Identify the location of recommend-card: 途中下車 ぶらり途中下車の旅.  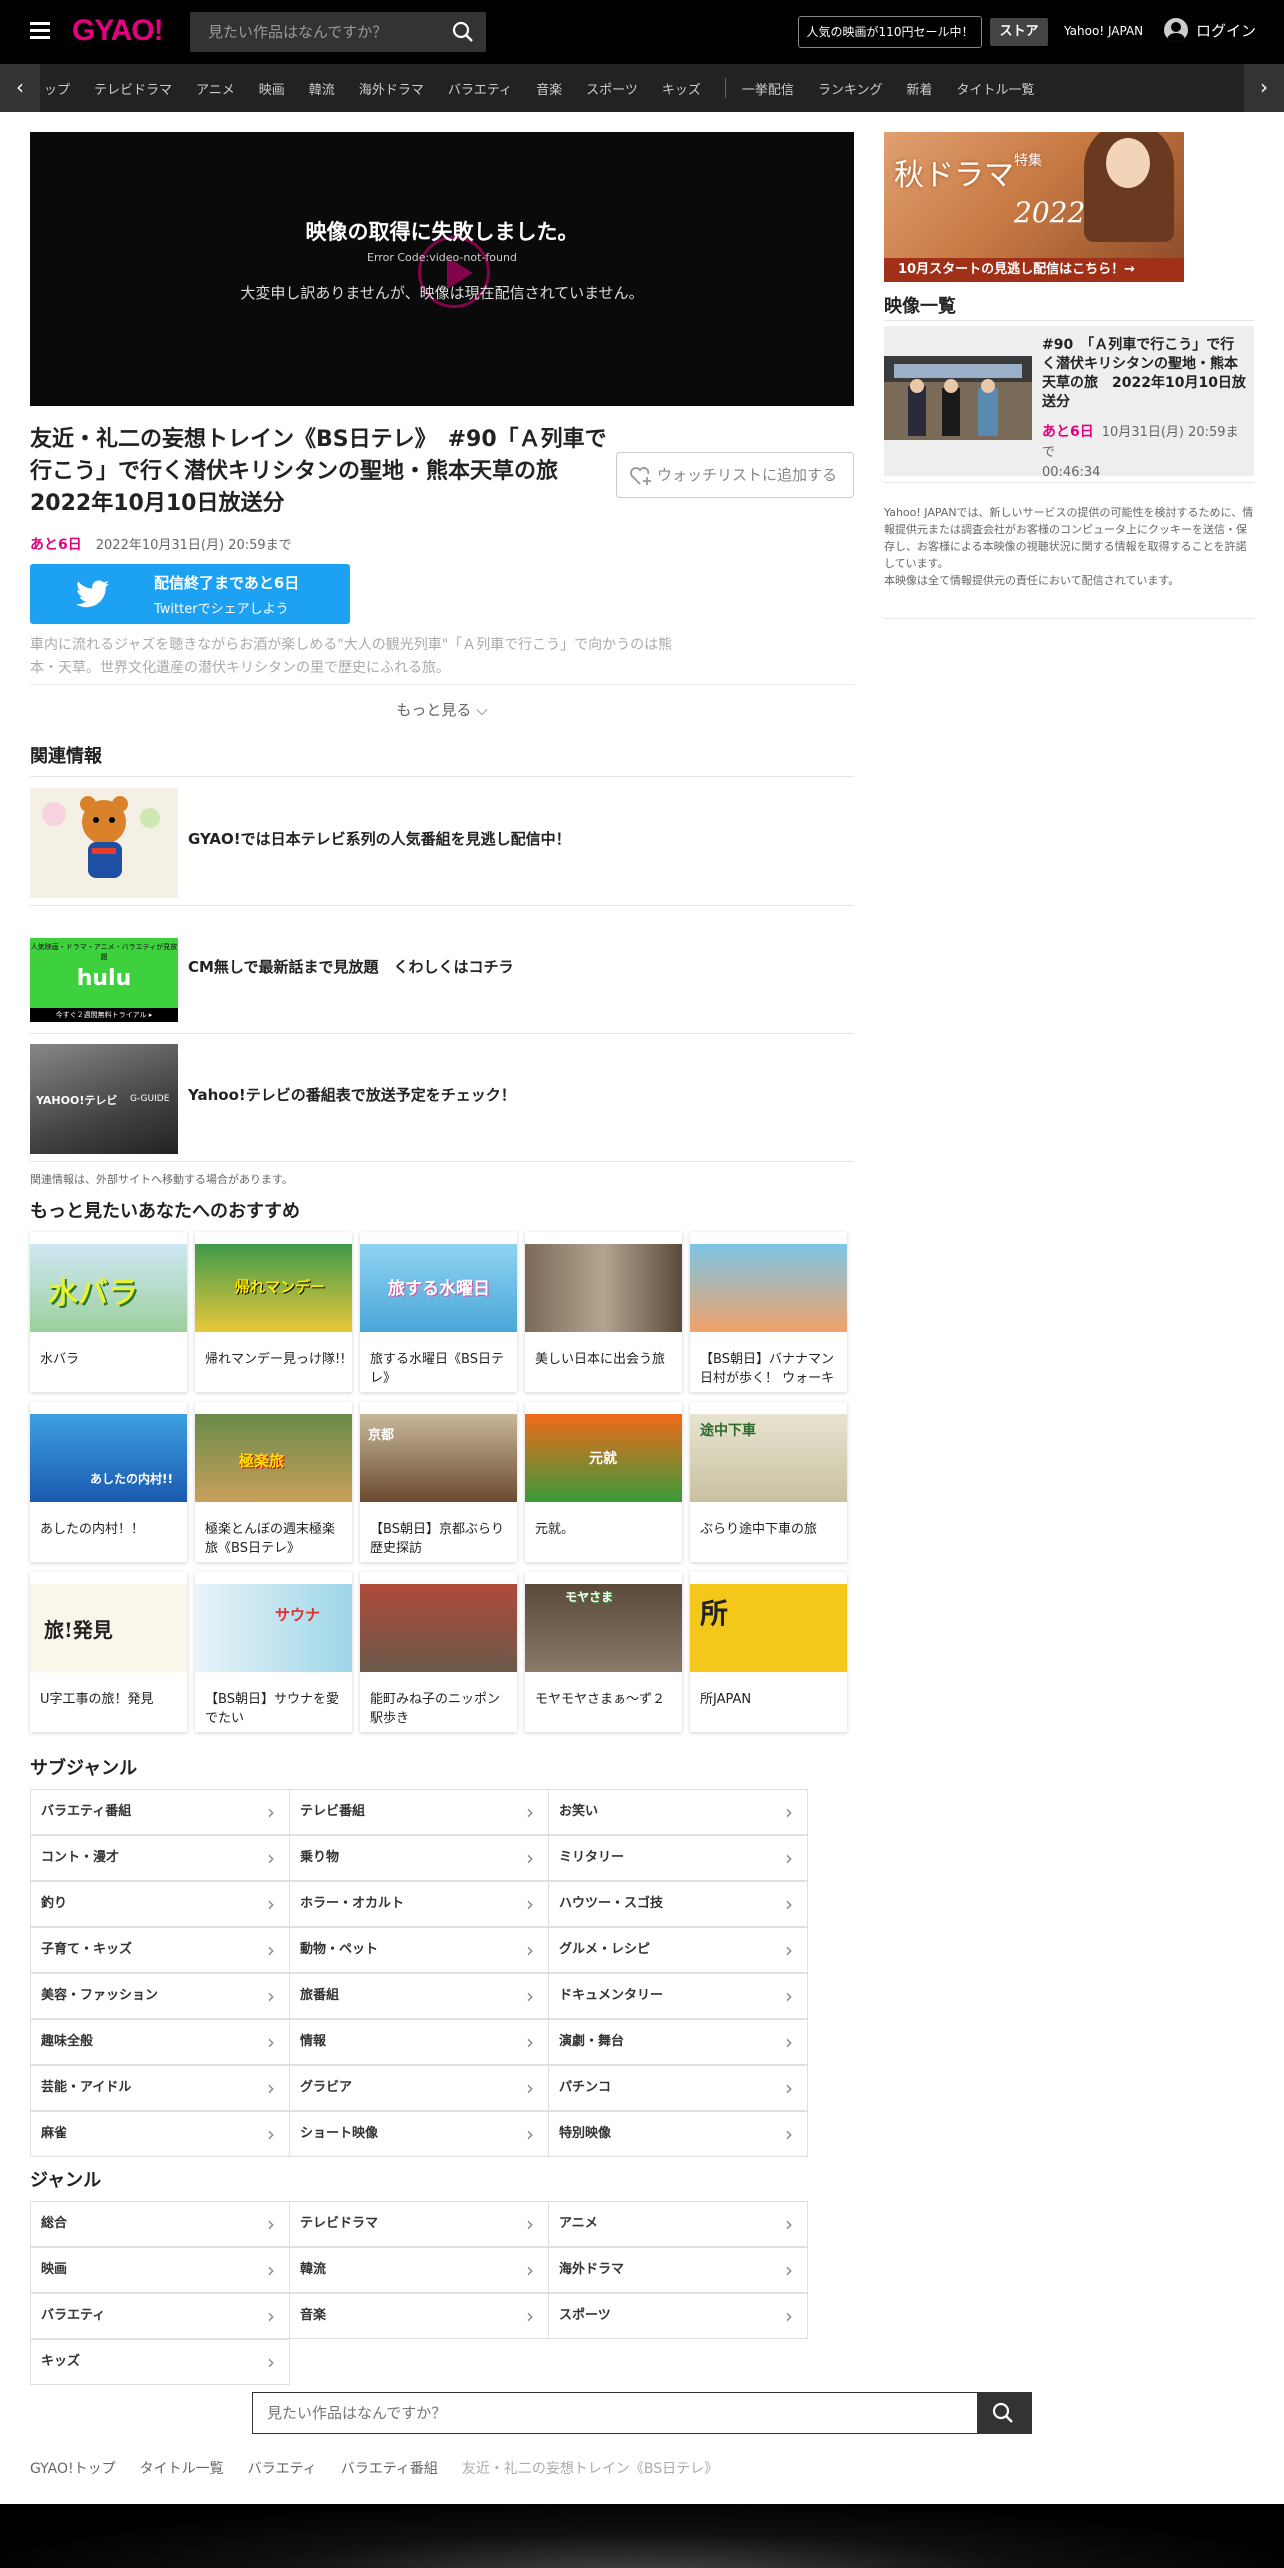
(768, 1482).